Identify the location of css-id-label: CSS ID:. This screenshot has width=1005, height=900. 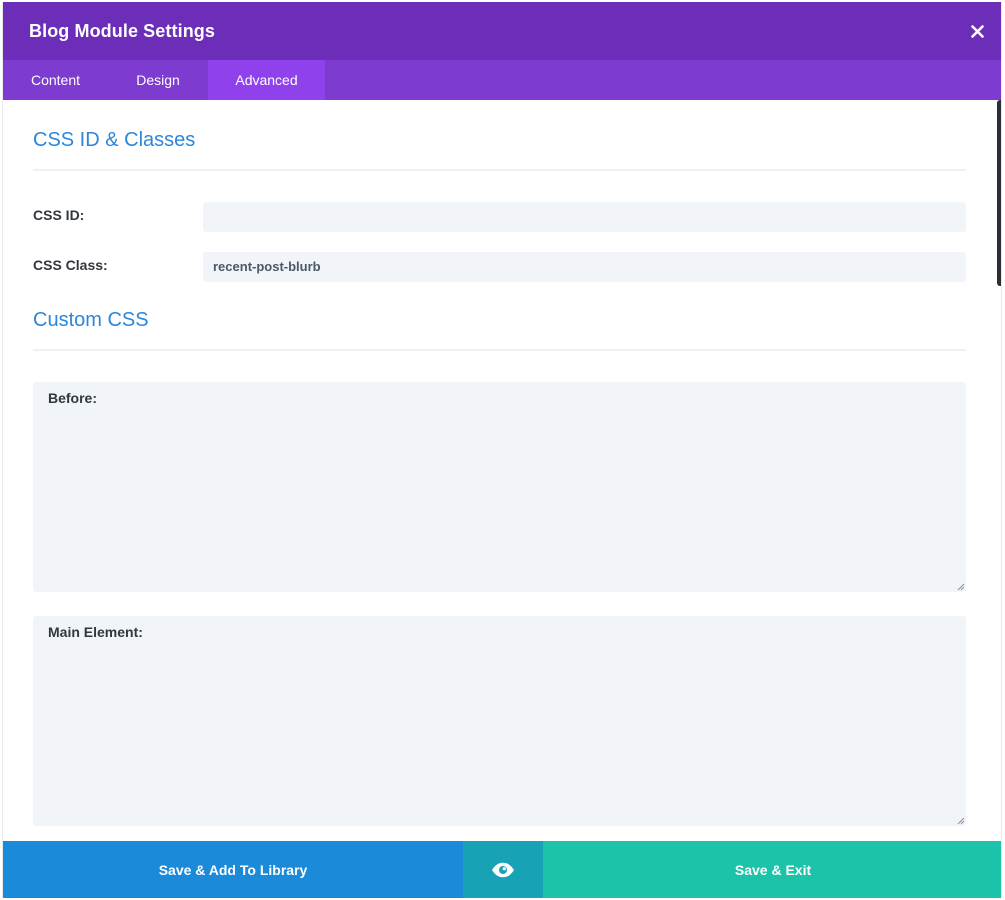
(59, 215).